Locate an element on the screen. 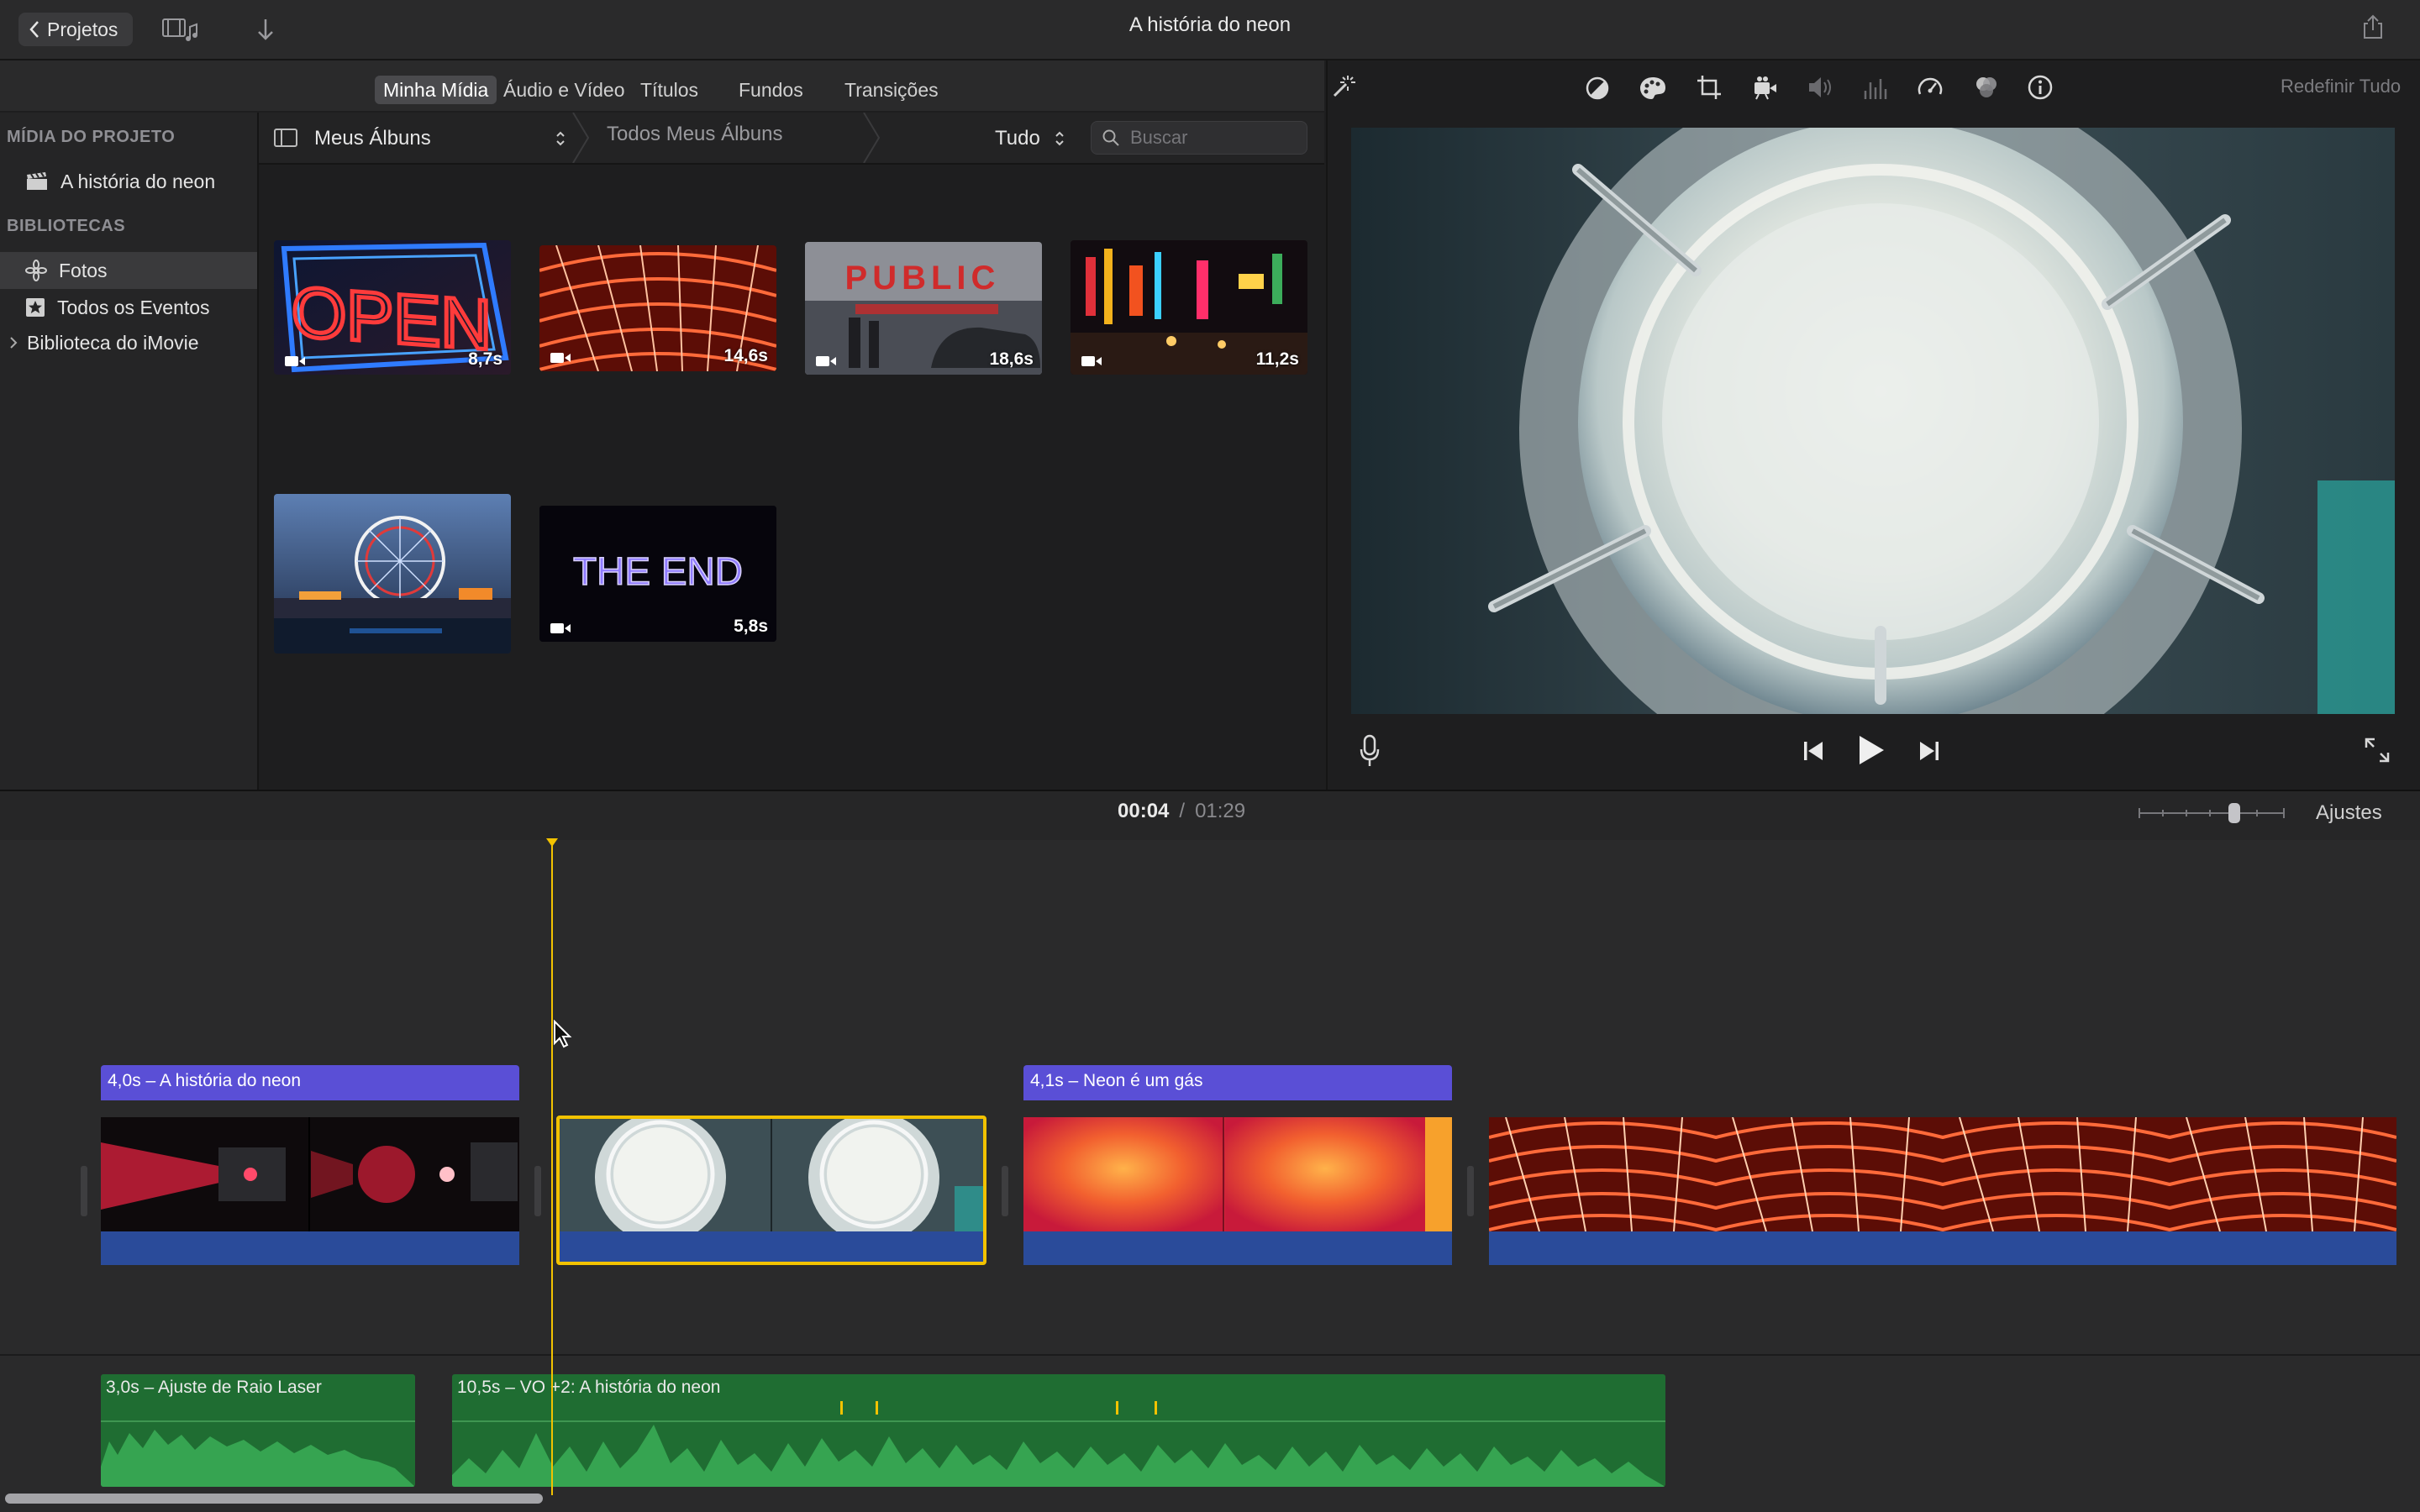 This screenshot has height=1512, width=2420. filter-selector: Tudo is located at coordinates (1030, 138).